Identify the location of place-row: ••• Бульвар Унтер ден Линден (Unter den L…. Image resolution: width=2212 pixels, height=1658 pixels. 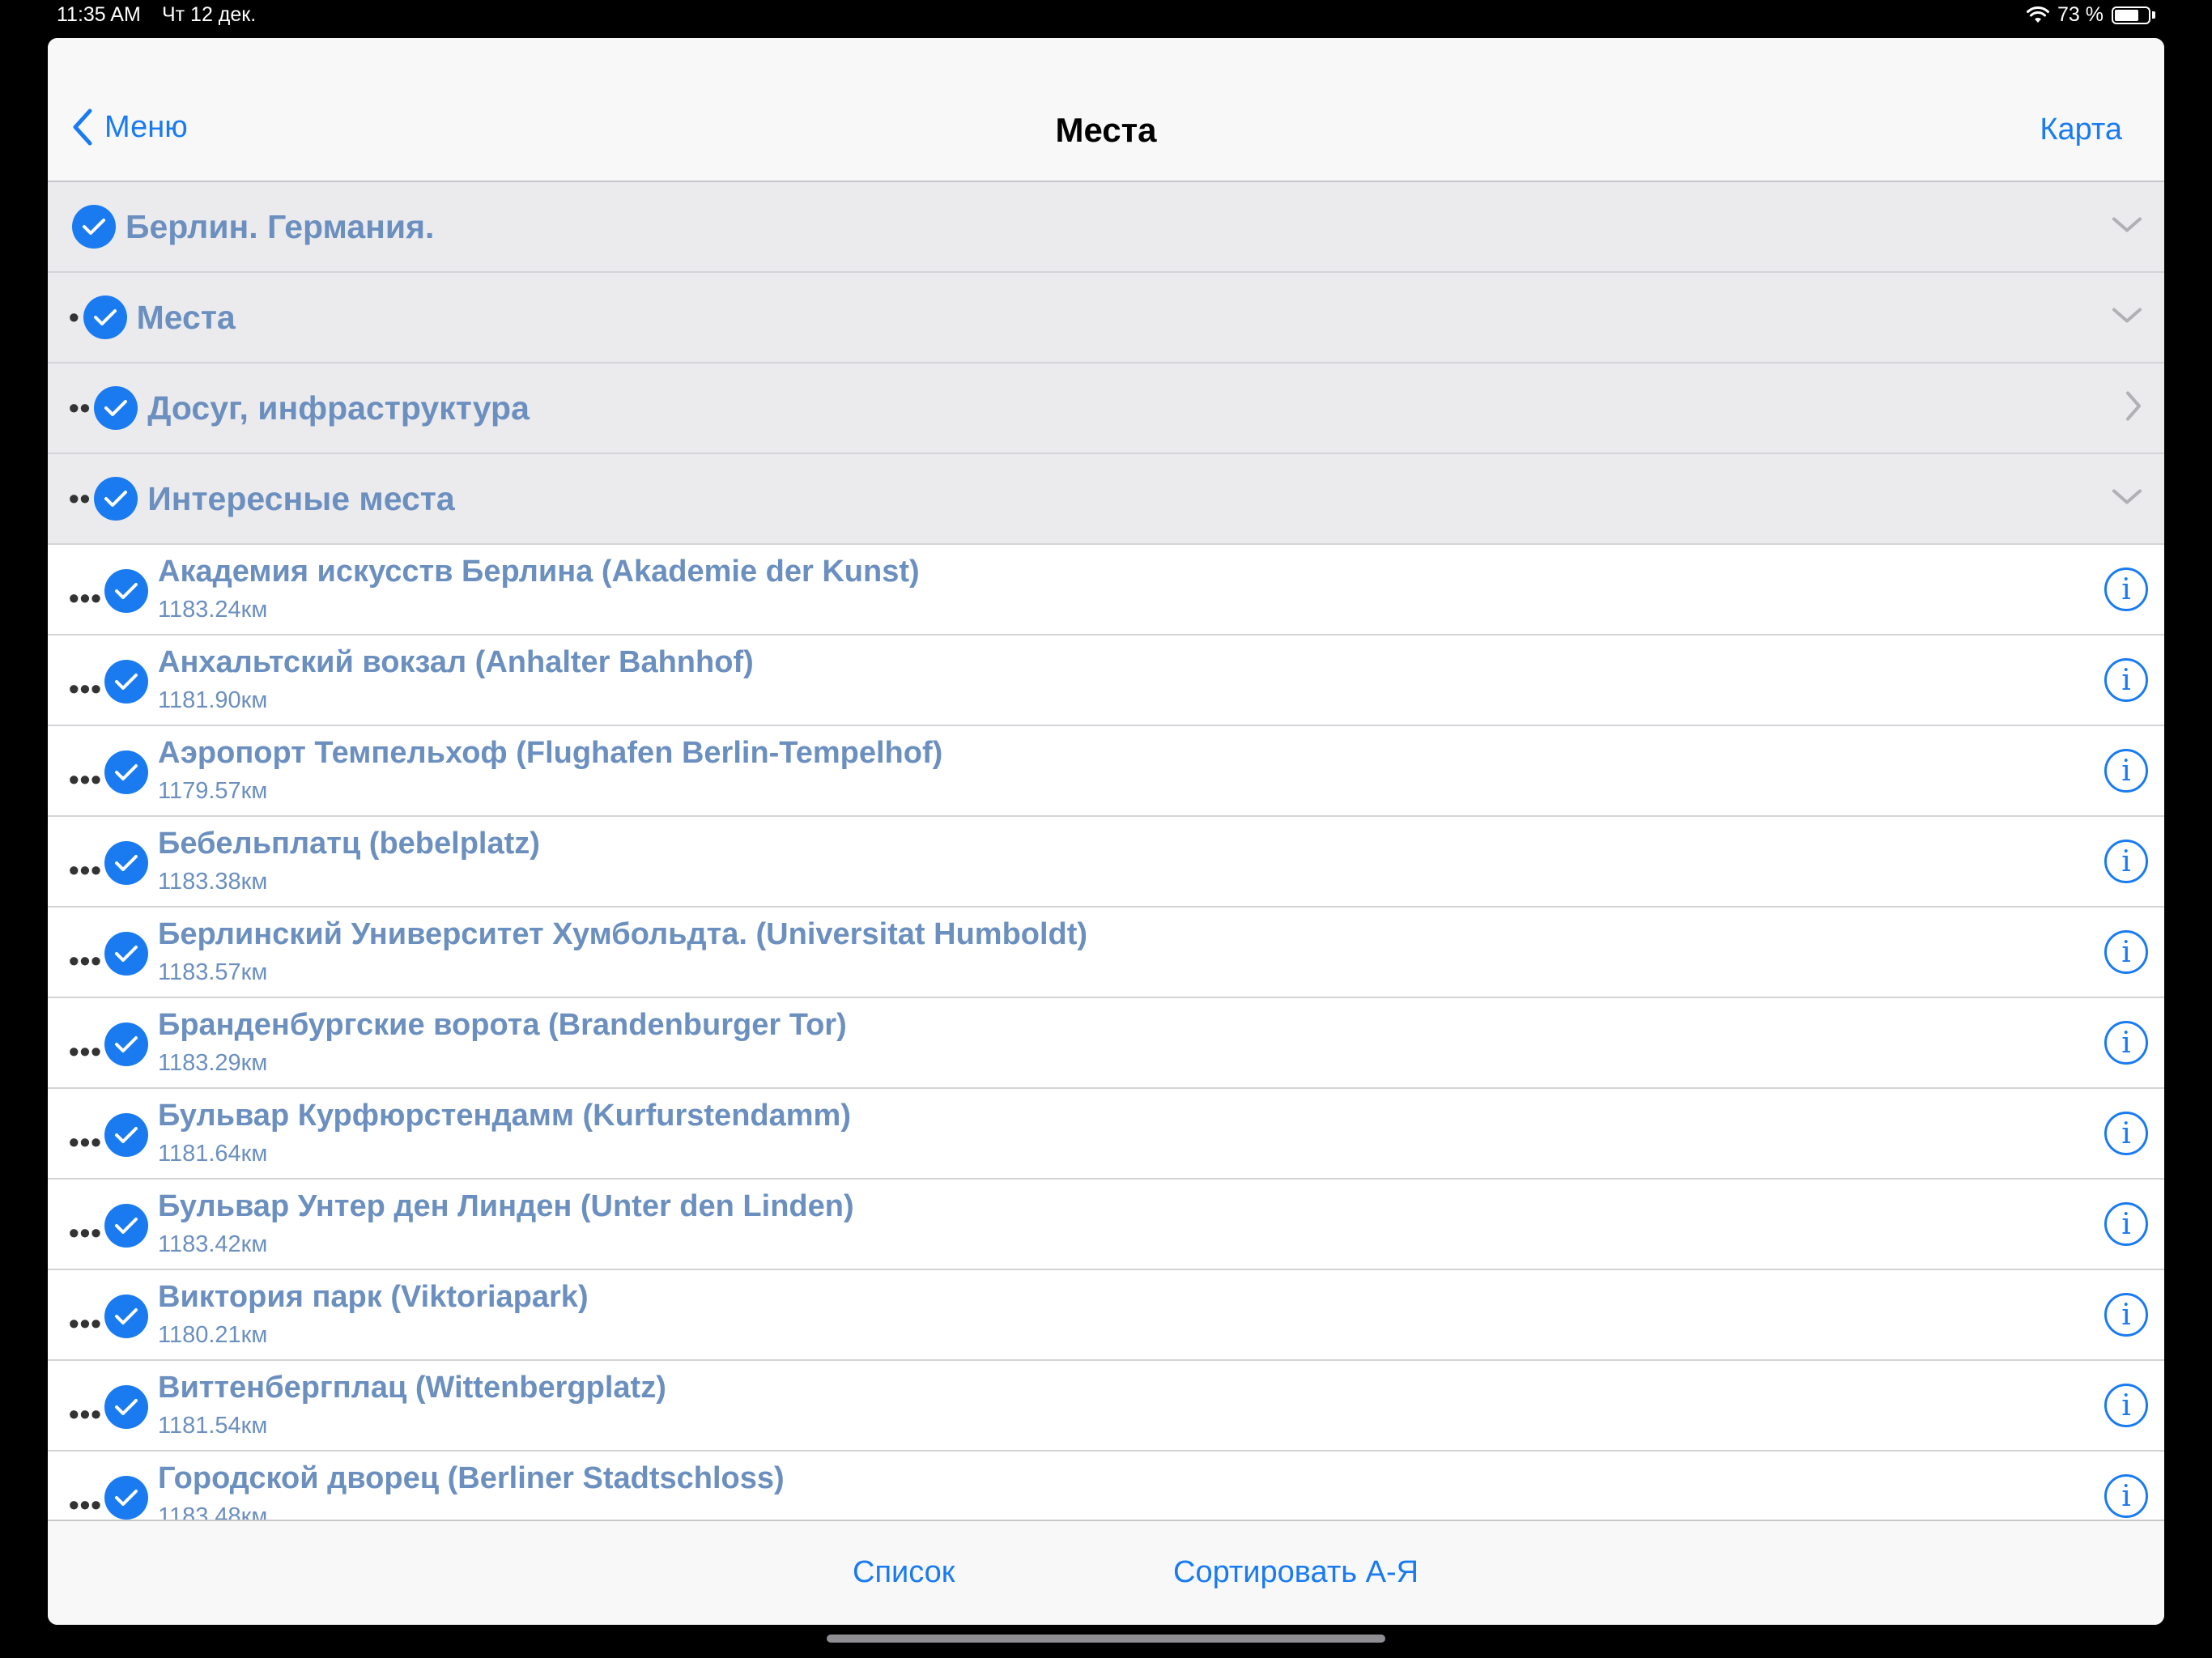
(1106, 1225).